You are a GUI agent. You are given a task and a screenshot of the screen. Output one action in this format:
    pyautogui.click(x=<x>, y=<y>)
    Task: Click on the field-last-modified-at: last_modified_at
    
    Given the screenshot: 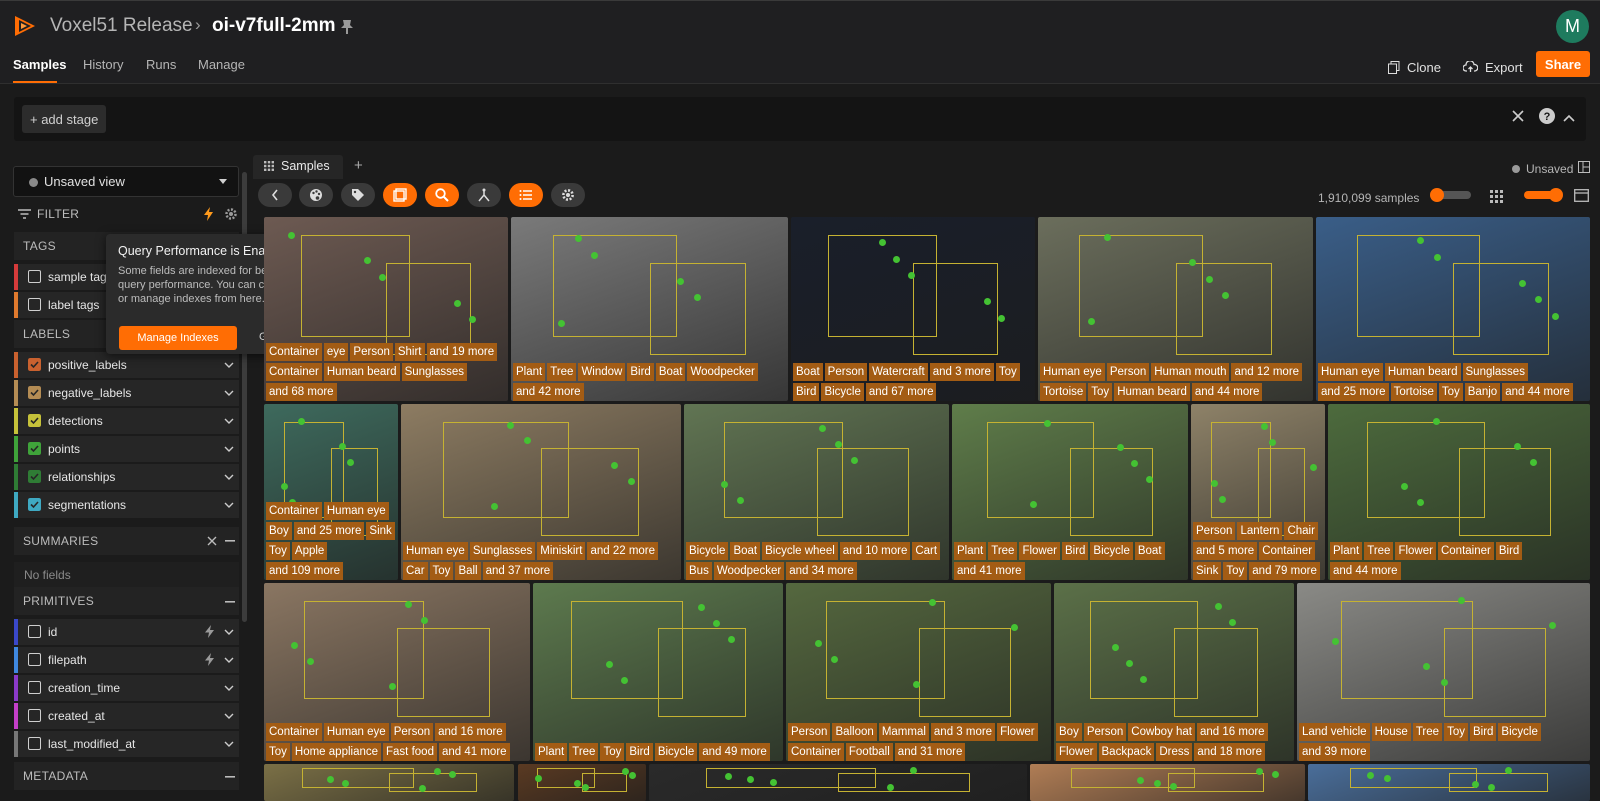 What is the action you would take?
    pyautogui.click(x=126, y=744)
    